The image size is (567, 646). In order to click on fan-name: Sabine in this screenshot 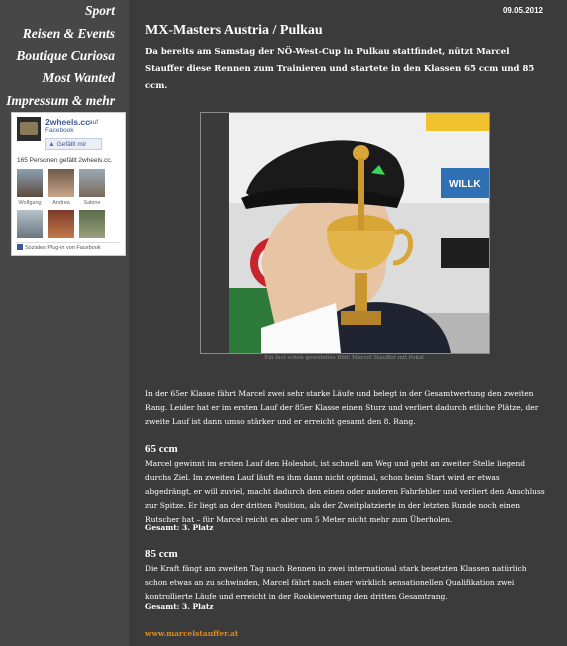, I will do `click(92, 203)`.